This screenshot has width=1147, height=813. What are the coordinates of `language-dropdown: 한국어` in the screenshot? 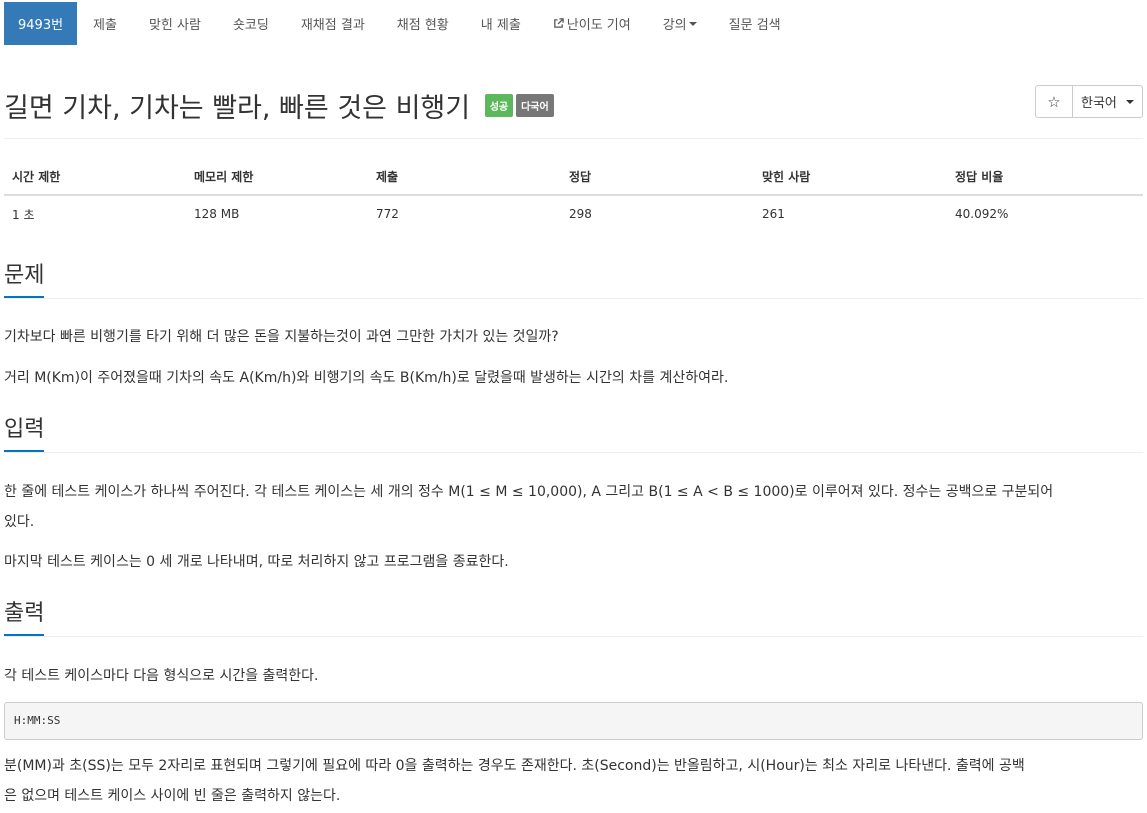 It's located at (1108, 101).